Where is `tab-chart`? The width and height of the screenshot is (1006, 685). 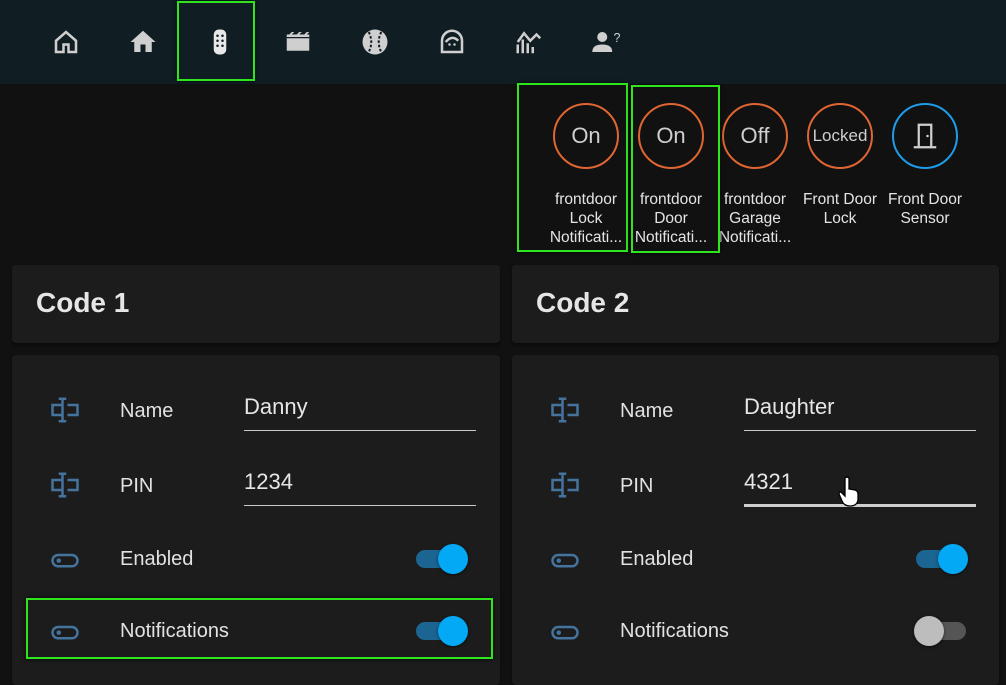 tab-chart is located at coordinates (529, 42).